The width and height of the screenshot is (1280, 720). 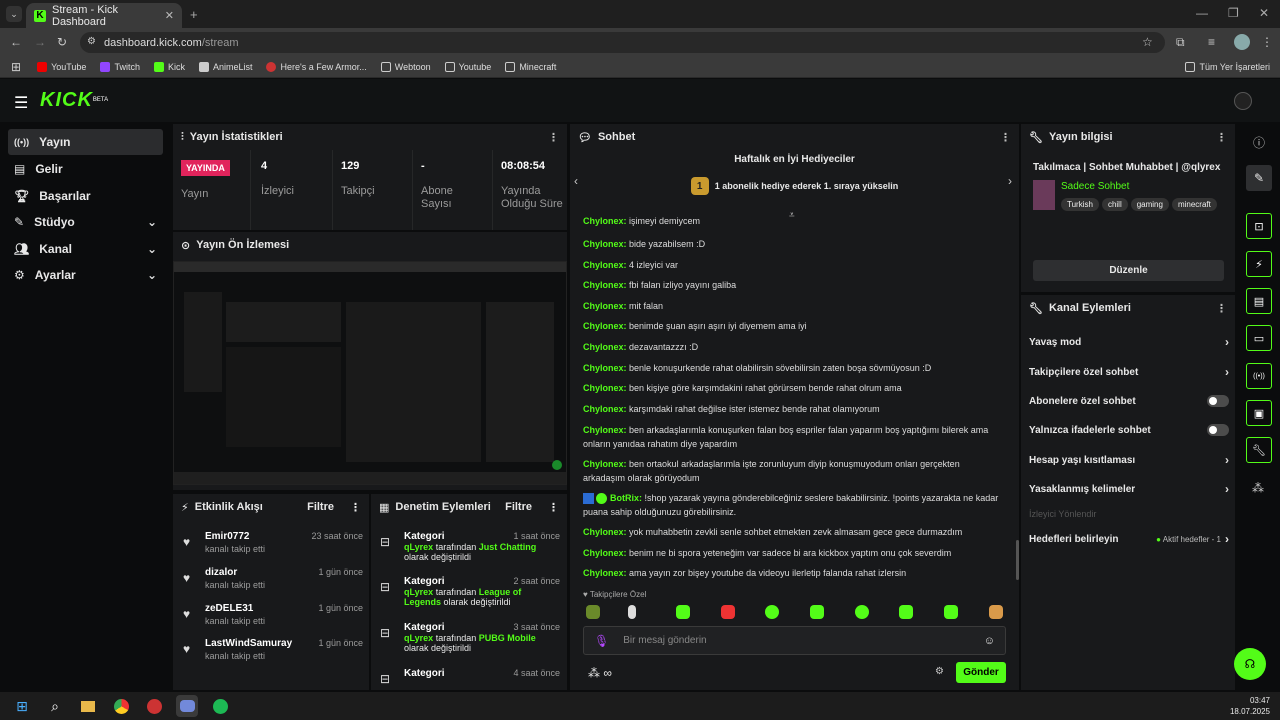 What do you see at coordinates (1259, 450) in the screenshot?
I see `rail-button: 🔧︎` at bounding box center [1259, 450].